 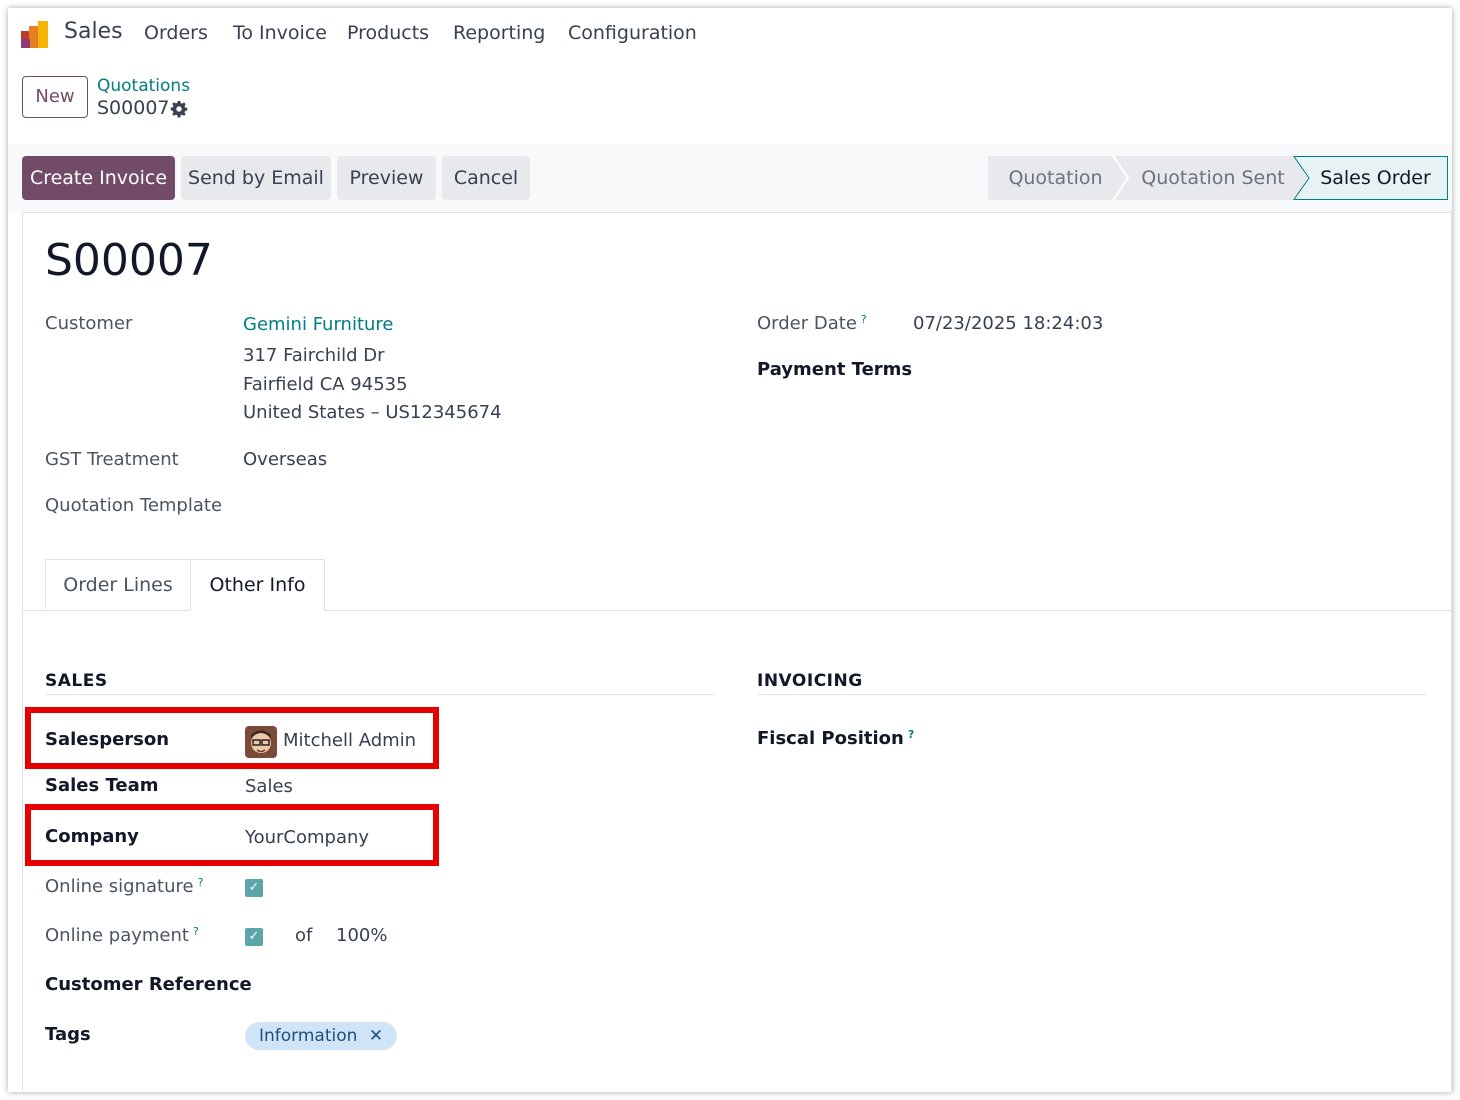 I want to click on sales-team-label: Sales Team, so click(x=102, y=785).